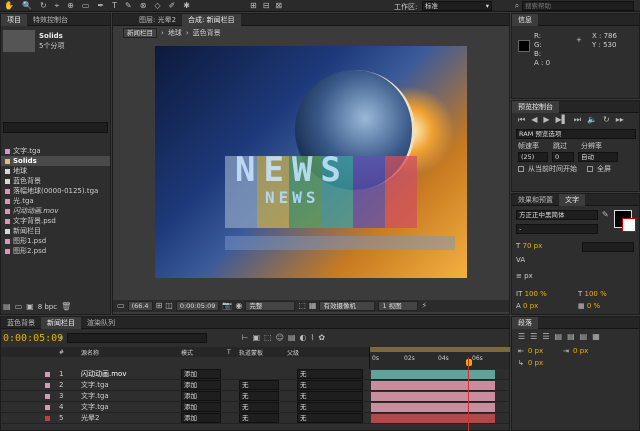 The image size is (640, 431). I want to click on font-family-select: 方正正中黑简体, so click(557, 215).